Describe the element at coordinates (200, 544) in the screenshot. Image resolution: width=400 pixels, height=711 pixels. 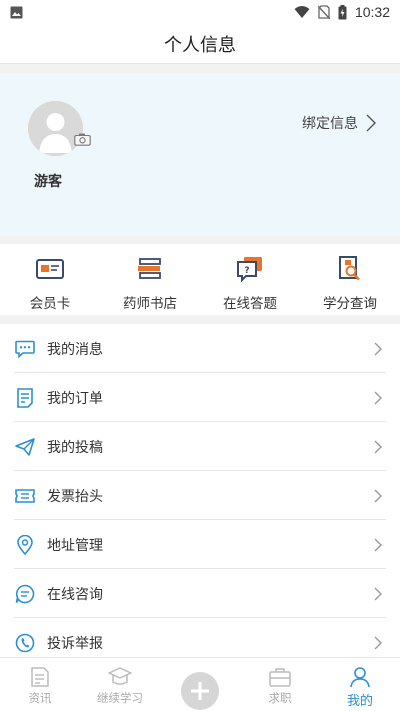
I see `menu-item-address: 地址管理` at that location.